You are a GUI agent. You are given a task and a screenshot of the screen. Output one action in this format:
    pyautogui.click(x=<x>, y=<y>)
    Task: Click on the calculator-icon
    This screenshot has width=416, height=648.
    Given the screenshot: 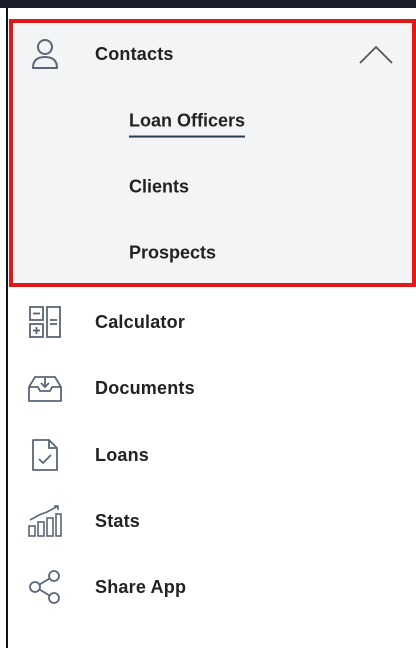 What is the action you would take?
    pyautogui.click(x=45, y=322)
    